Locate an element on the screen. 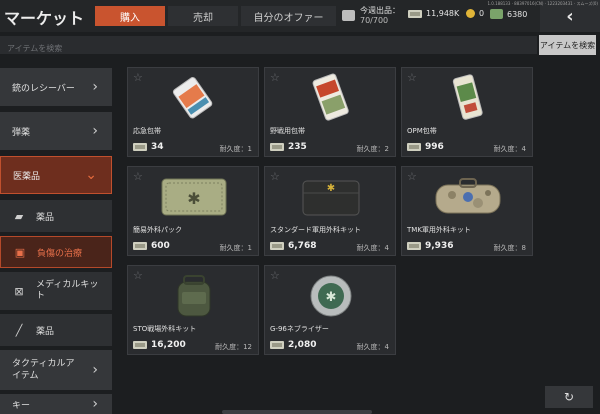 The height and width of the screenshot is (414, 600). item-name: G-96ネブライザー is located at coordinates (299, 329).